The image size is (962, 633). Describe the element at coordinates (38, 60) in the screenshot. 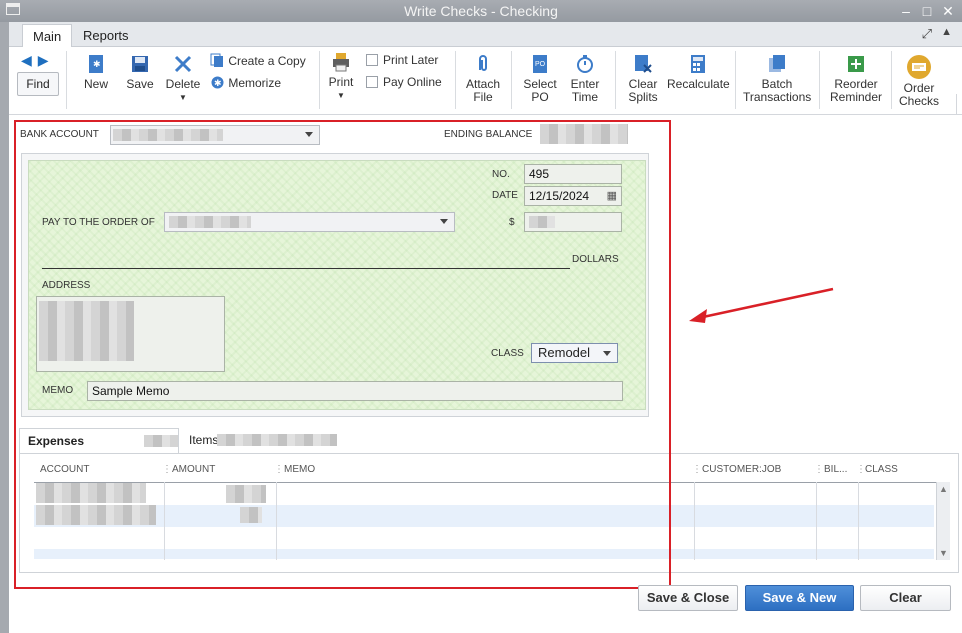

I see `prev-next-arrows-icon: ◀▶` at that location.